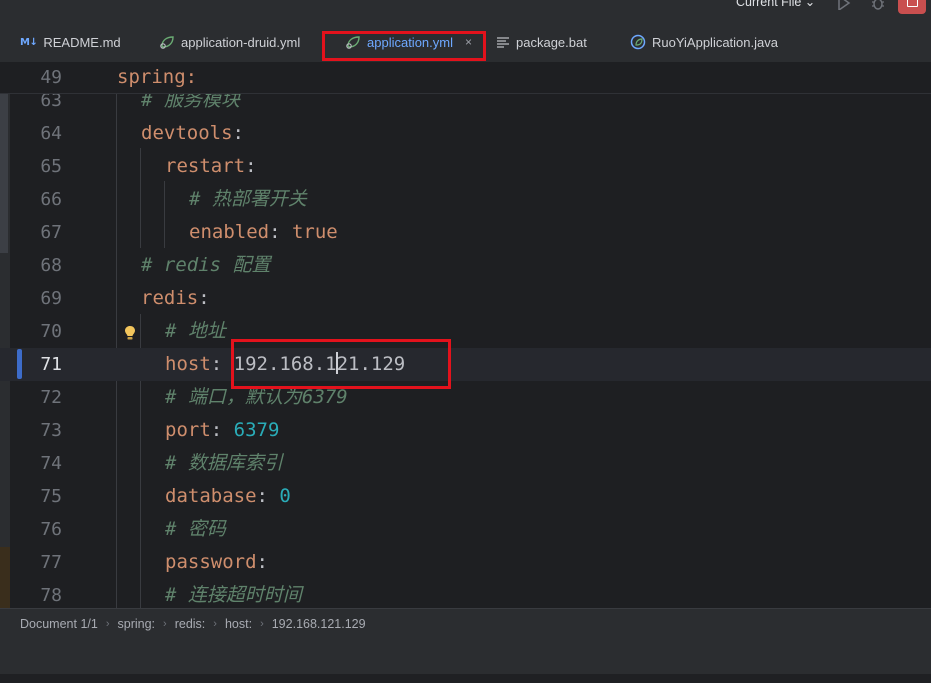 The width and height of the screenshot is (931, 683). I want to click on sticky-scroll-header: 49 spring:, so click(465, 78).